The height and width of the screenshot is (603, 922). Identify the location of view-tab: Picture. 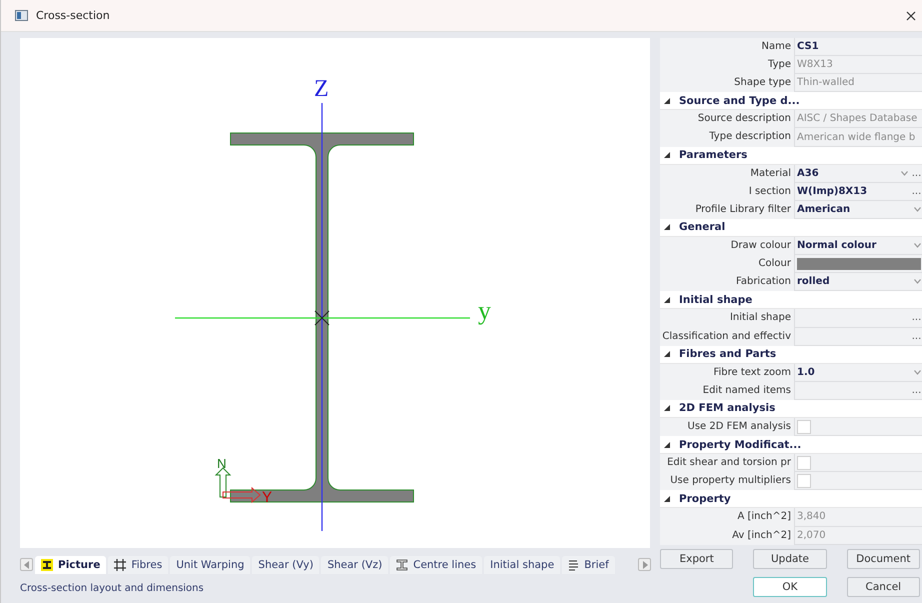
(70, 565).